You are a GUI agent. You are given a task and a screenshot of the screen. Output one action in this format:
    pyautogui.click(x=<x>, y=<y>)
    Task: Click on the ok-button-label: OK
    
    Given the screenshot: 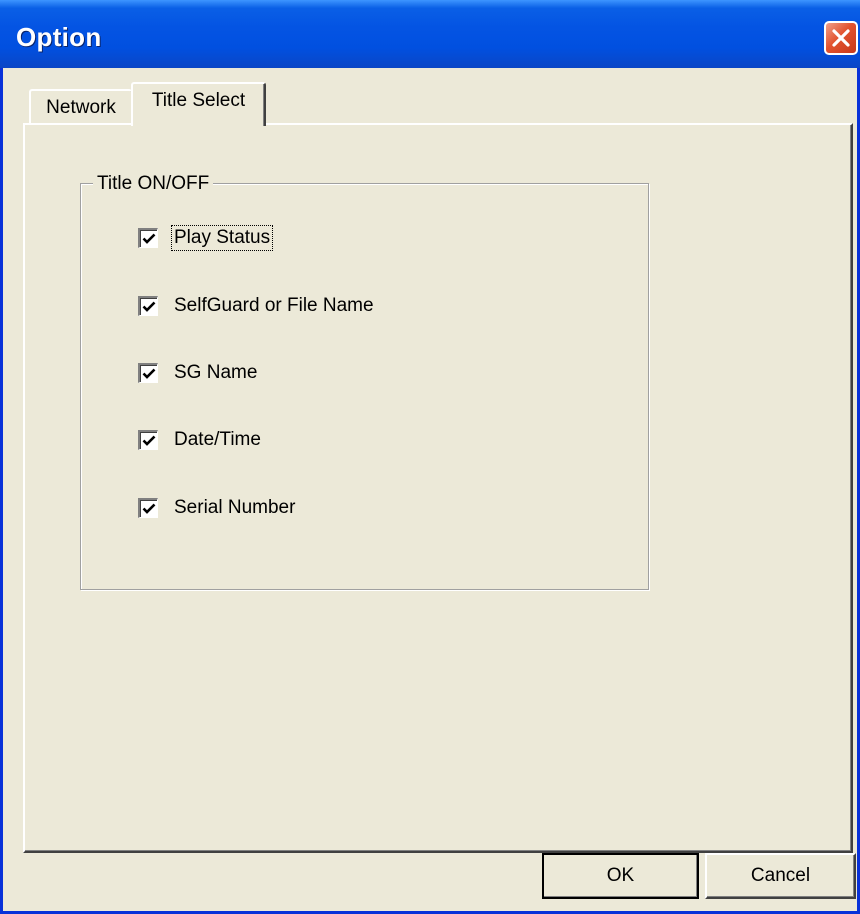 What is the action you would take?
    pyautogui.click(x=620, y=875)
    